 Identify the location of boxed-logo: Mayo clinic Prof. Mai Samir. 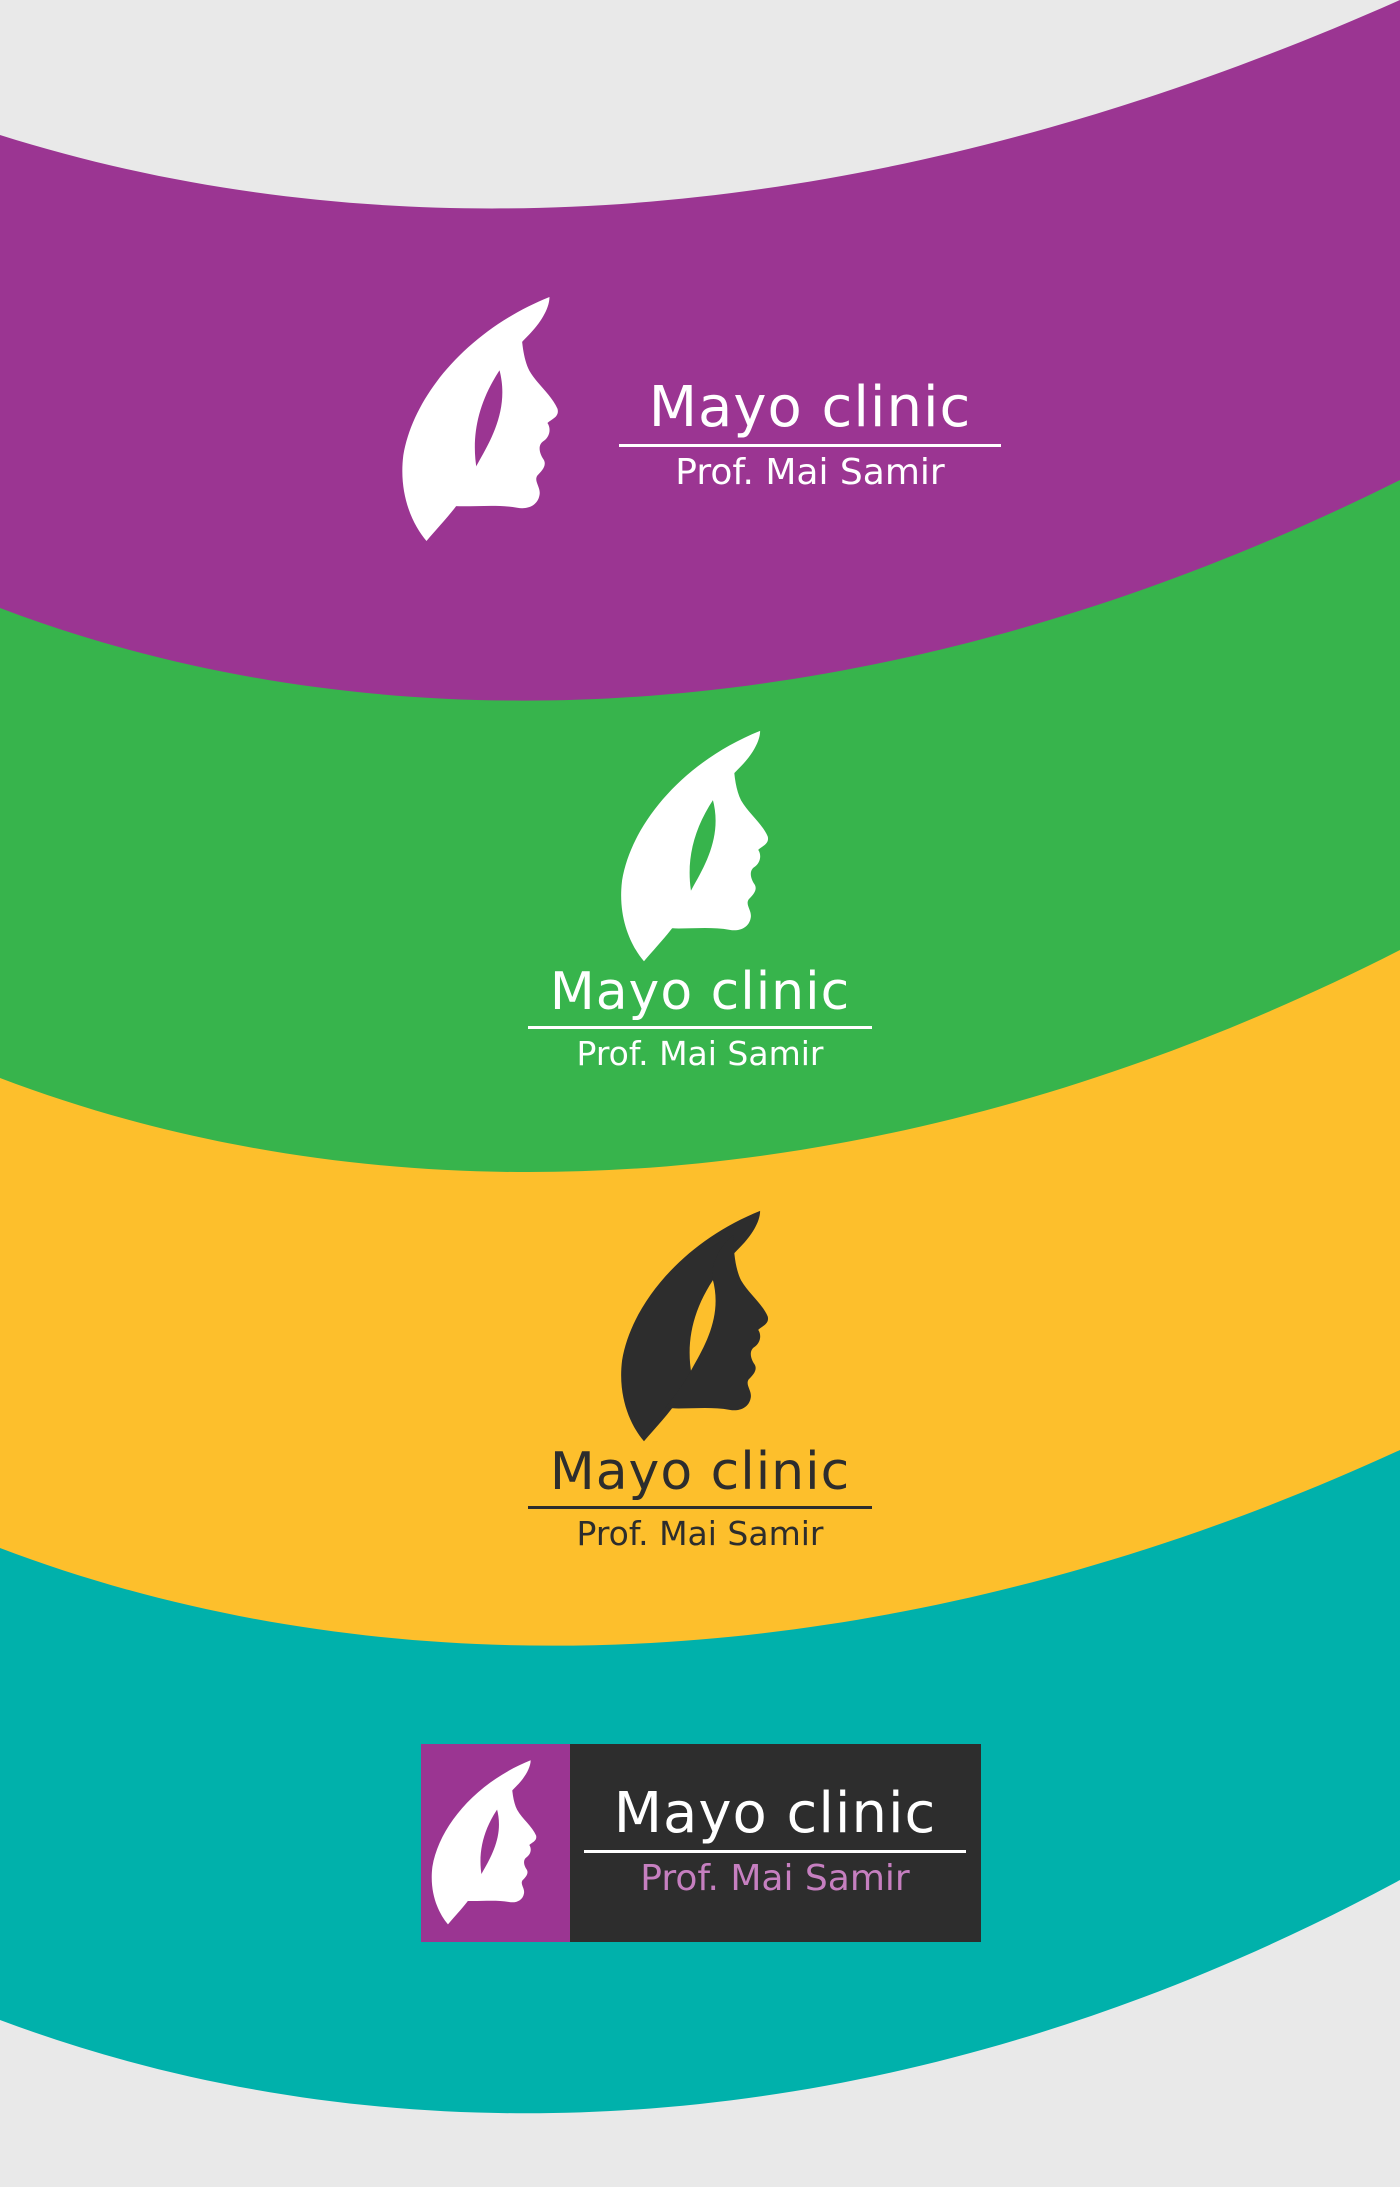
(701, 1843).